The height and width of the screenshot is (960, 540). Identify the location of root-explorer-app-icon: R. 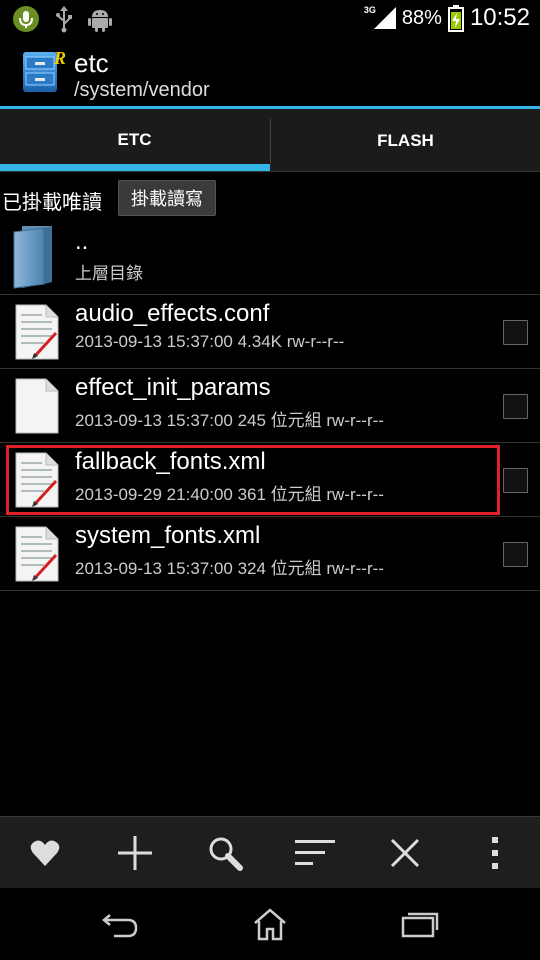
(43, 71).